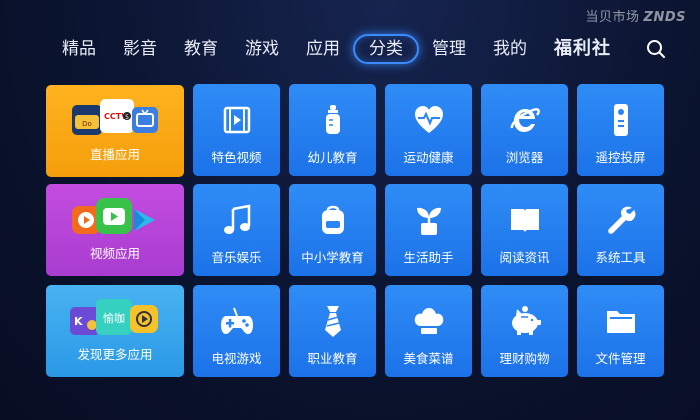 The width and height of the screenshot is (700, 420). I want to click on category-tile-file-manager: 文件管理, so click(620, 331).